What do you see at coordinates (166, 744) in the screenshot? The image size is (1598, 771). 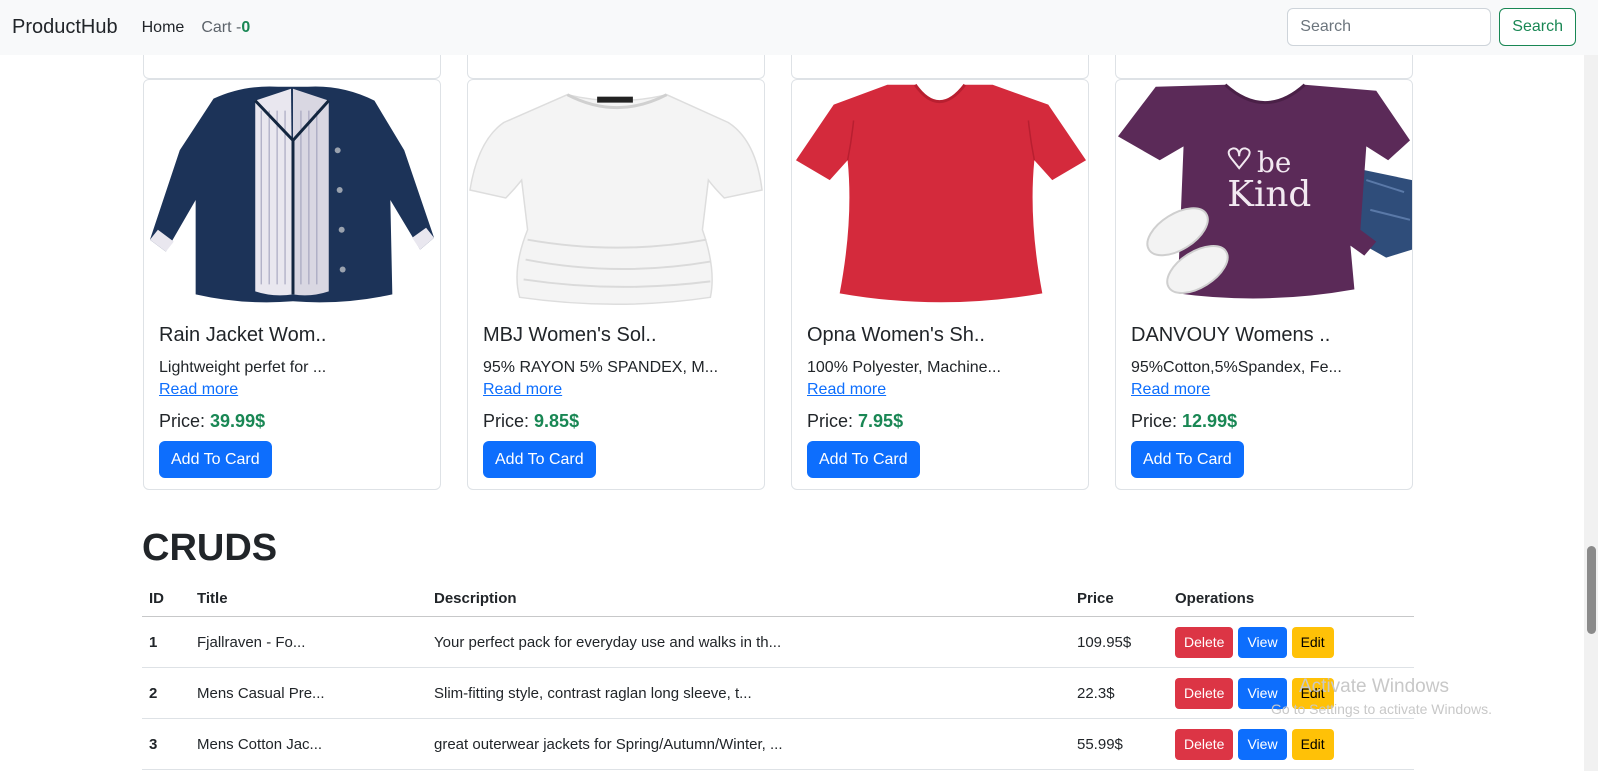 I see `row-id: 3` at bounding box center [166, 744].